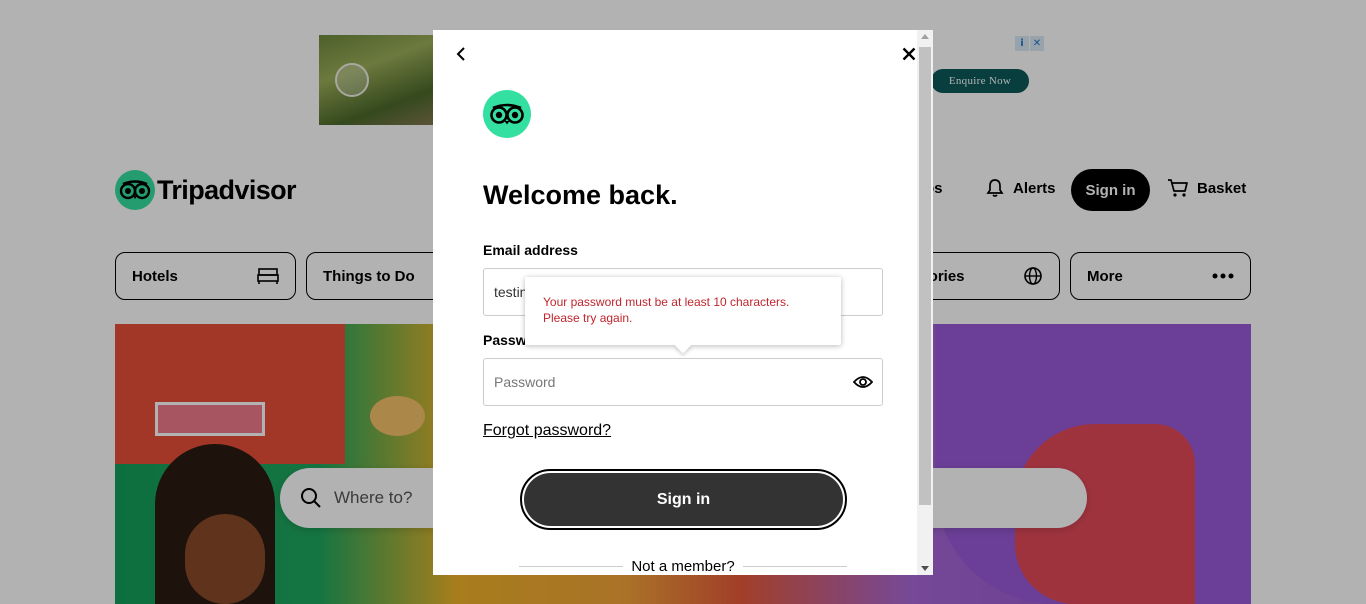 This screenshot has width=1366, height=604. Describe the element at coordinates (507, 114) in the screenshot. I see `owl-logo-icon` at that location.